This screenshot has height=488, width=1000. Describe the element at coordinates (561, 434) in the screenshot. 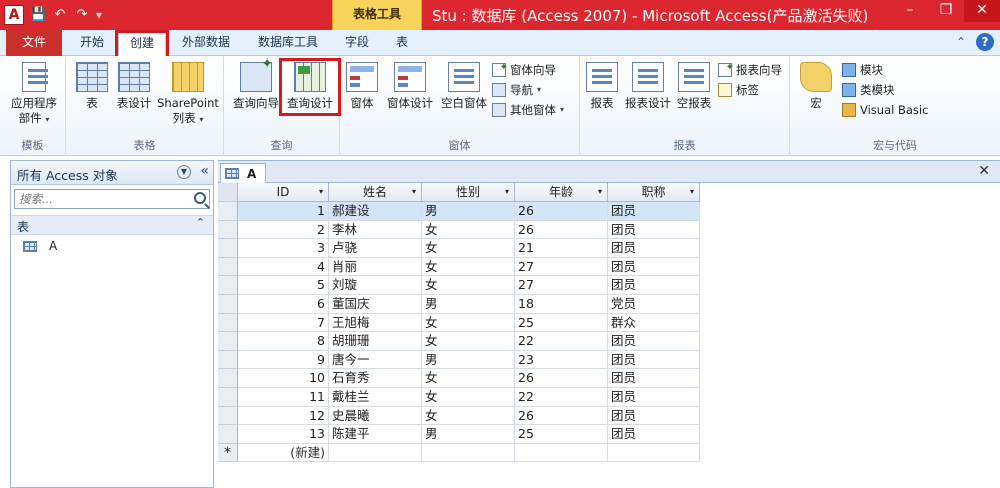

I see `table-cell: 25` at that location.